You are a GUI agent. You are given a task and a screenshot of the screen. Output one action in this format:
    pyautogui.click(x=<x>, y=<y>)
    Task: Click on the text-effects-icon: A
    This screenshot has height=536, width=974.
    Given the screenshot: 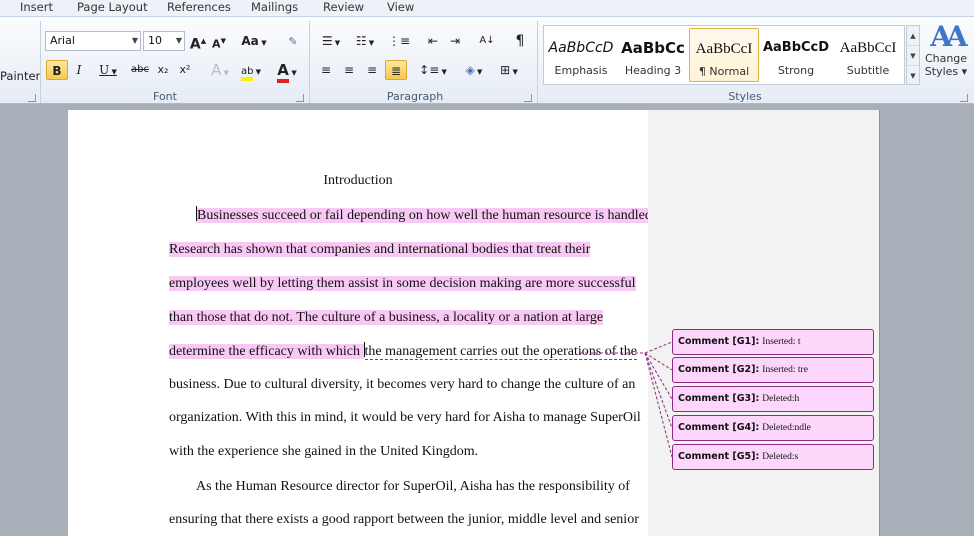 What is the action you would take?
    pyautogui.click(x=216, y=70)
    